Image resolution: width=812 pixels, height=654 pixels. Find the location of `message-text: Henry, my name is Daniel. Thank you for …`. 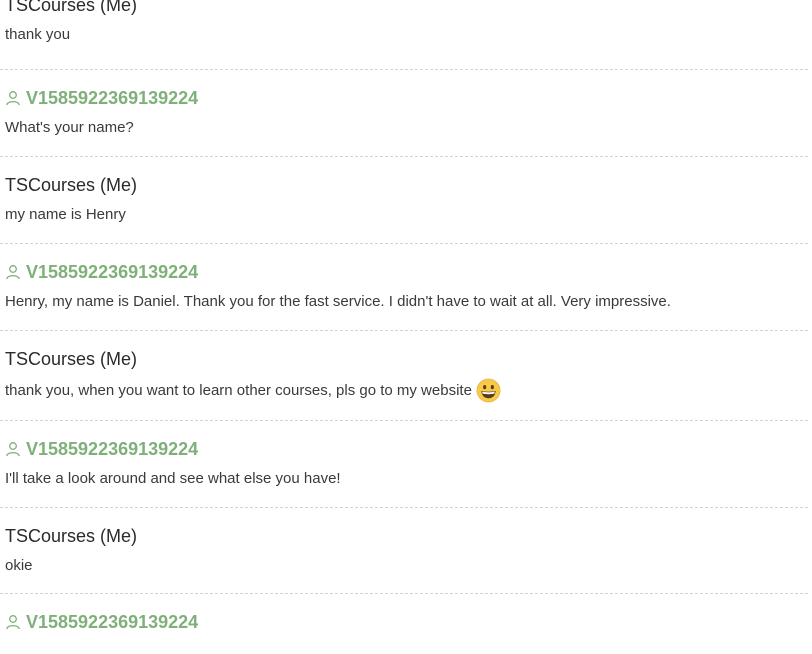

message-text: Henry, my name is Daniel. Thank you for … is located at coordinates (338, 301).